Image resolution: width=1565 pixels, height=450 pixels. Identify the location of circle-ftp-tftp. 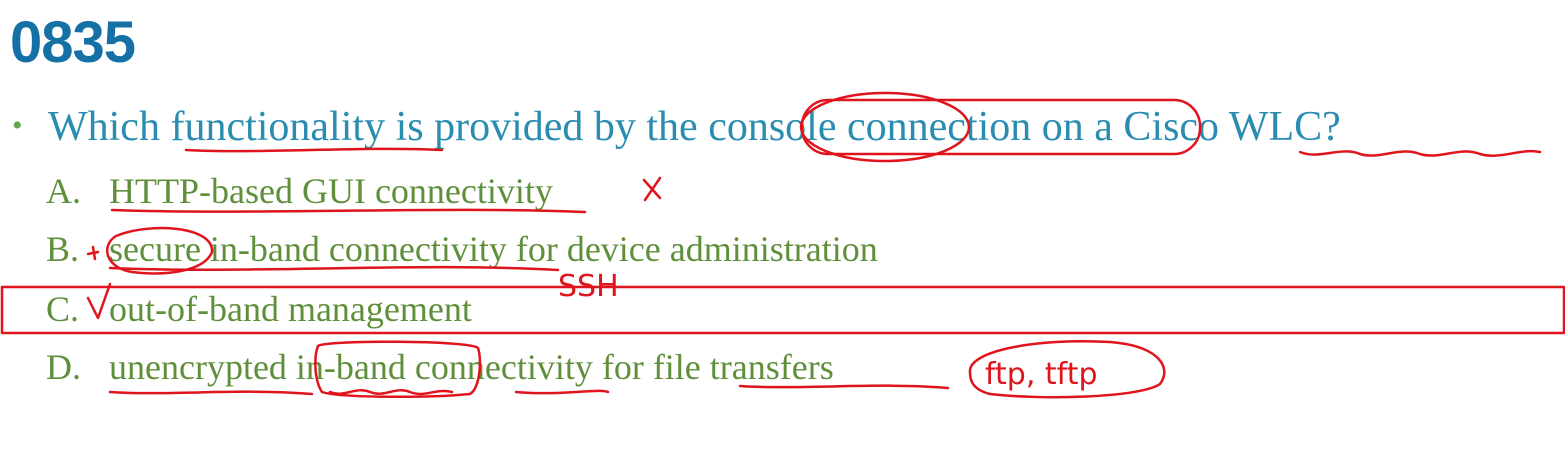
(1067, 369).